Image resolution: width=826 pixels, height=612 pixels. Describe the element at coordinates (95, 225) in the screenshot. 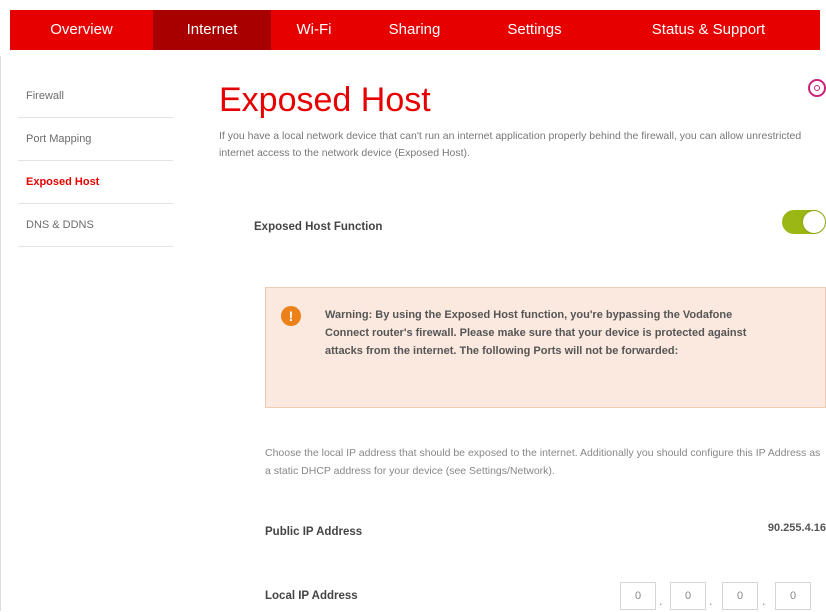

I see `sidebar-item-dns-ddns: DNS & DDNS` at that location.